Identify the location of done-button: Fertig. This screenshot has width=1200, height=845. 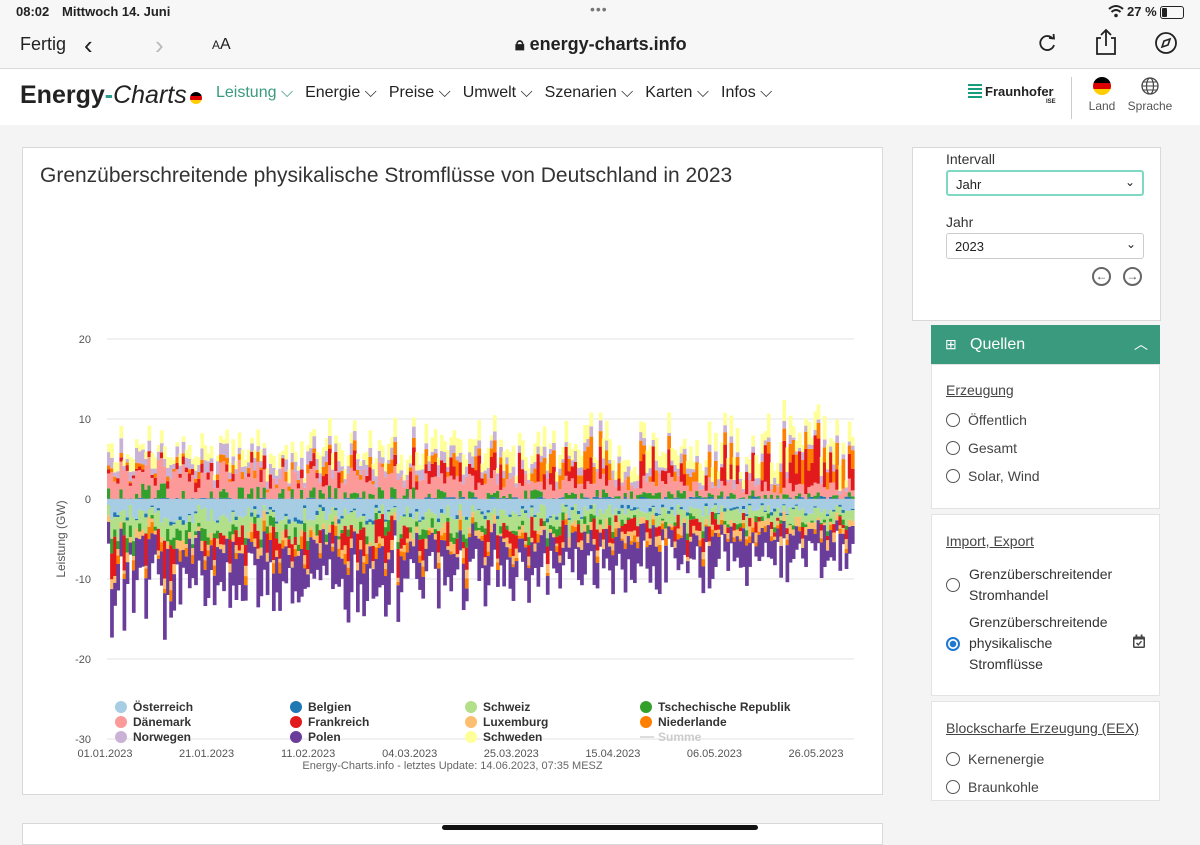
(43, 44).